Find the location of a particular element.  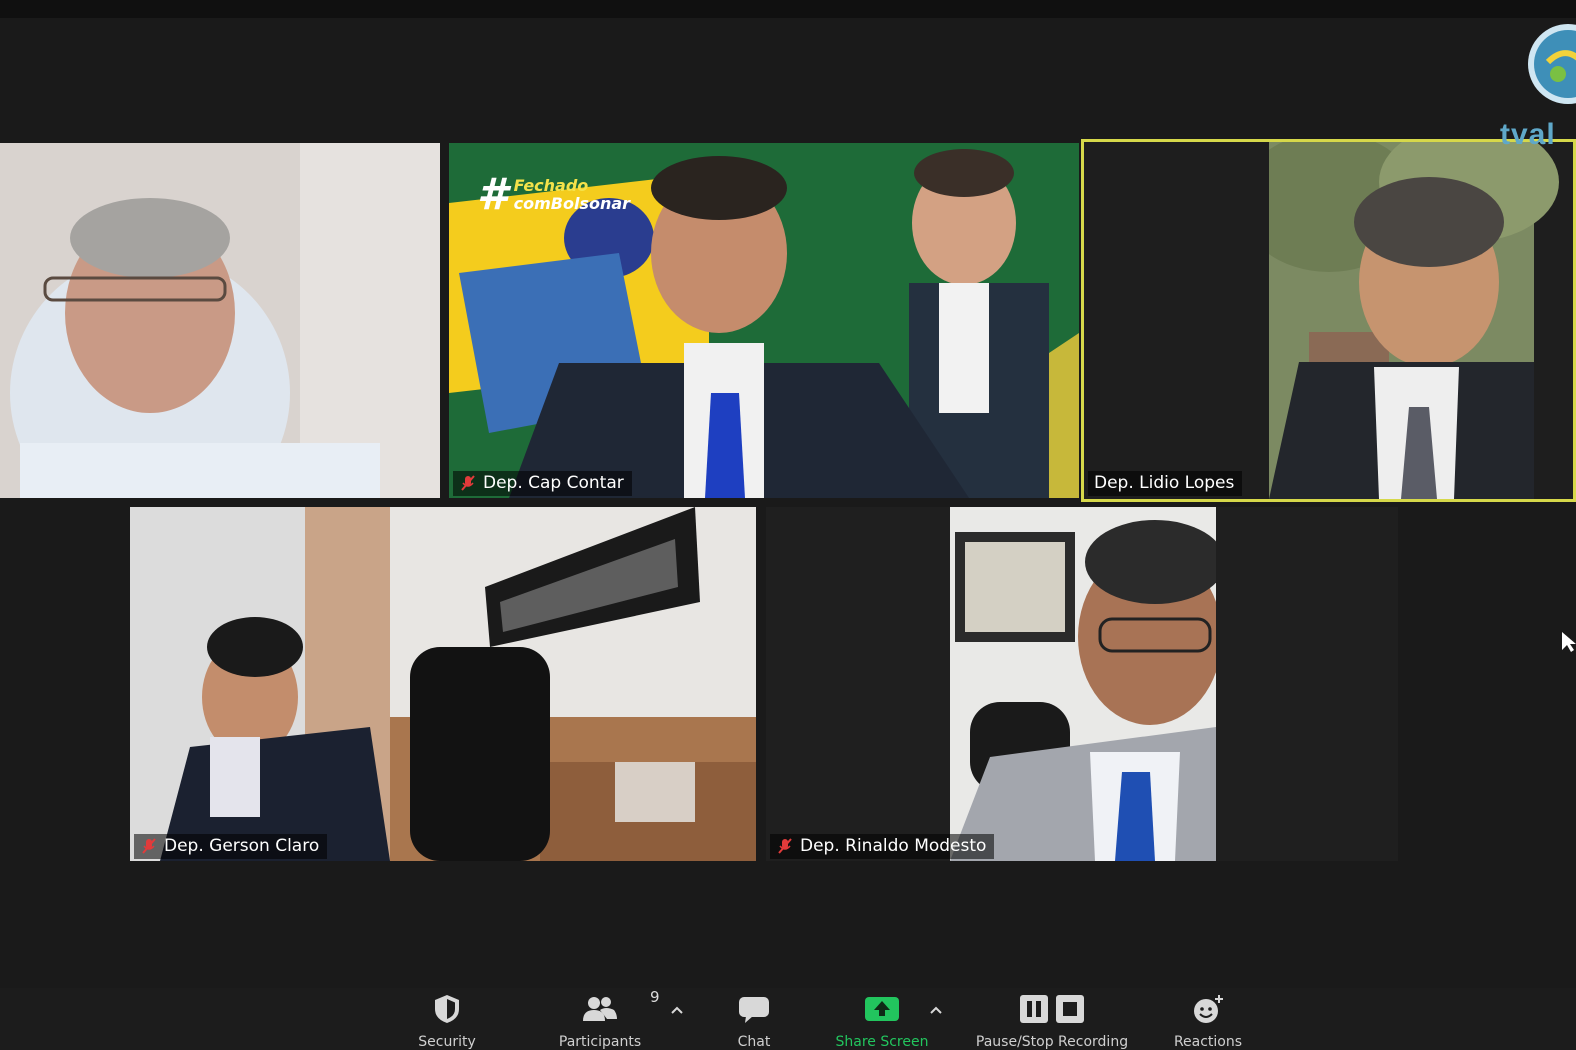

participants-button: 9 Participants is located at coordinates (606, 1019).